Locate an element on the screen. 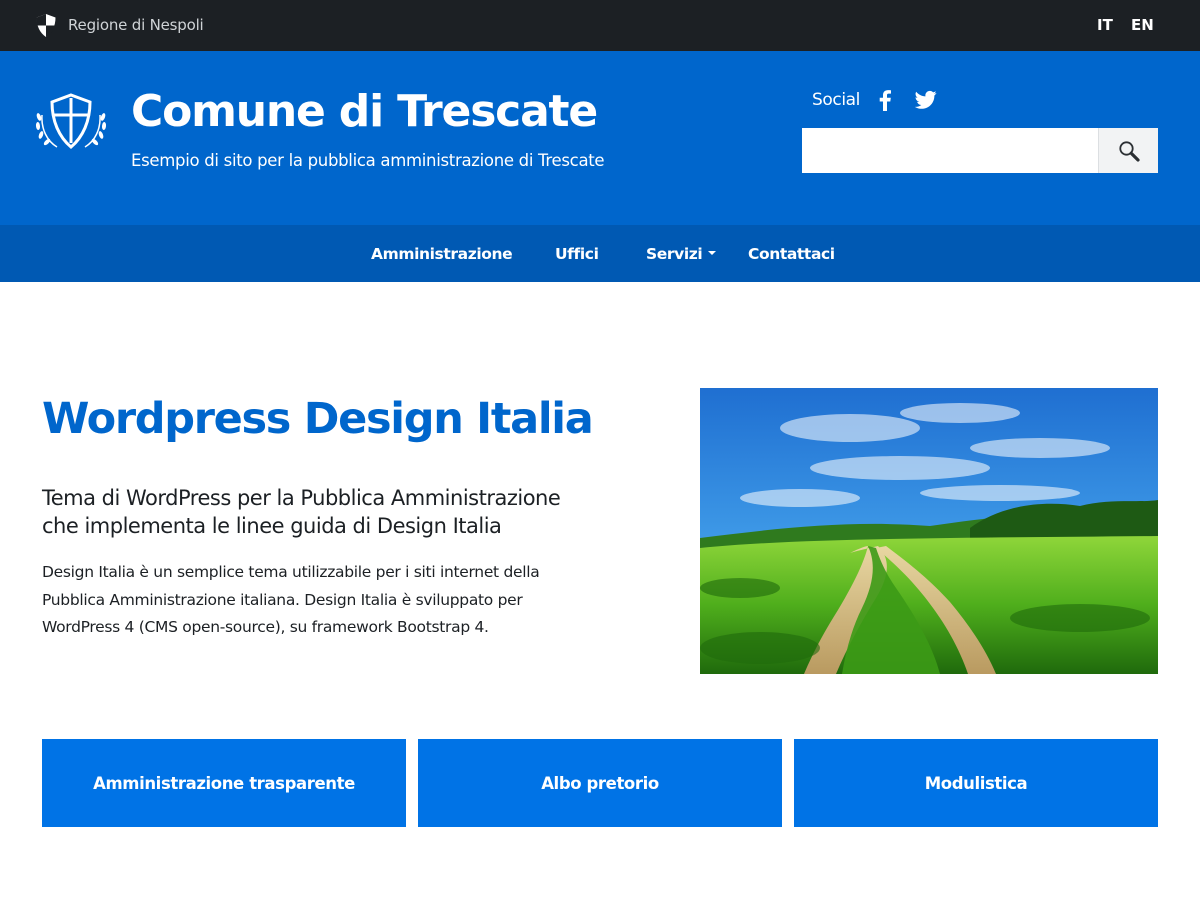  language-it-link: IT is located at coordinates (1105, 25).